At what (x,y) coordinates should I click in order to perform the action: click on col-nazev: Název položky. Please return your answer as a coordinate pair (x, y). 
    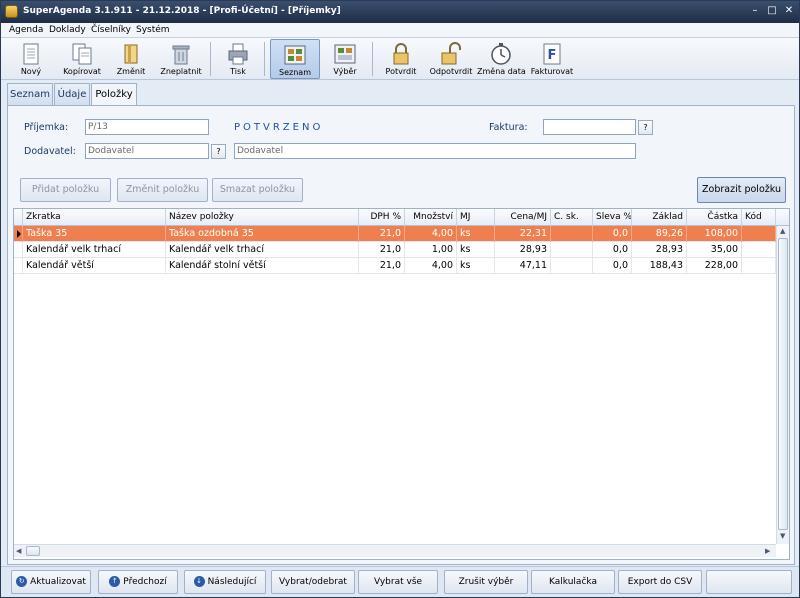
    Looking at the image, I should click on (262, 217).